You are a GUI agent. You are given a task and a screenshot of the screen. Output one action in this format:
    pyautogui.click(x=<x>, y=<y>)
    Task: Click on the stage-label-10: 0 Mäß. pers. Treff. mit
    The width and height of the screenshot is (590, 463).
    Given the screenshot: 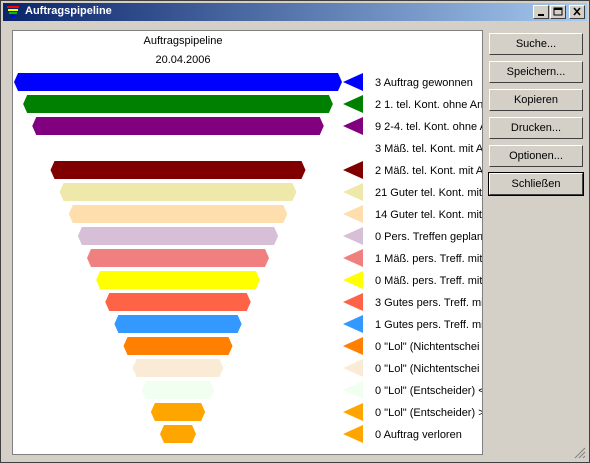 What is the action you would take?
    pyautogui.click(x=428, y=281)
    